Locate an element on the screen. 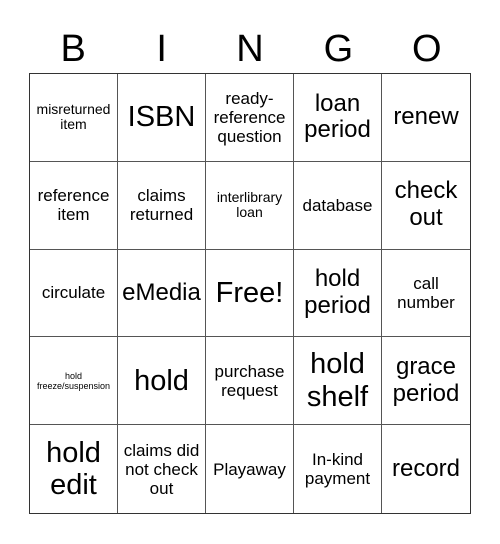 The width and height of the screenshot is (500, 544). bingo-cell: call number is located at coordinates (426, 294).